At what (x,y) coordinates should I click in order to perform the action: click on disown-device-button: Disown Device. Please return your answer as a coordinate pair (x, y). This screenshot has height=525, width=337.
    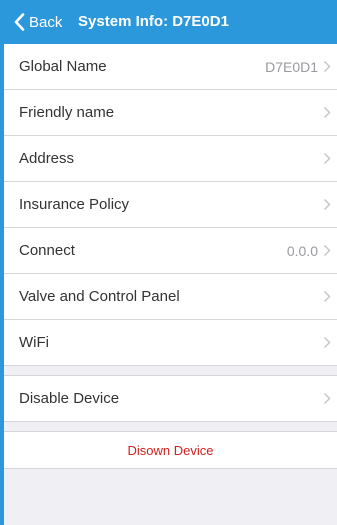
    Looking at the image, I should click on (170, 450).